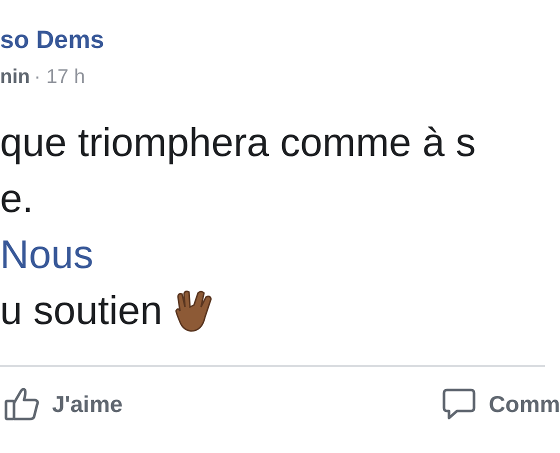 The height and width of the screenshot is (453, 560). What do you see at coordinates (63, 404) in the screenshot?
I see `like-button: J'aime` at bounding box center [63, 404].